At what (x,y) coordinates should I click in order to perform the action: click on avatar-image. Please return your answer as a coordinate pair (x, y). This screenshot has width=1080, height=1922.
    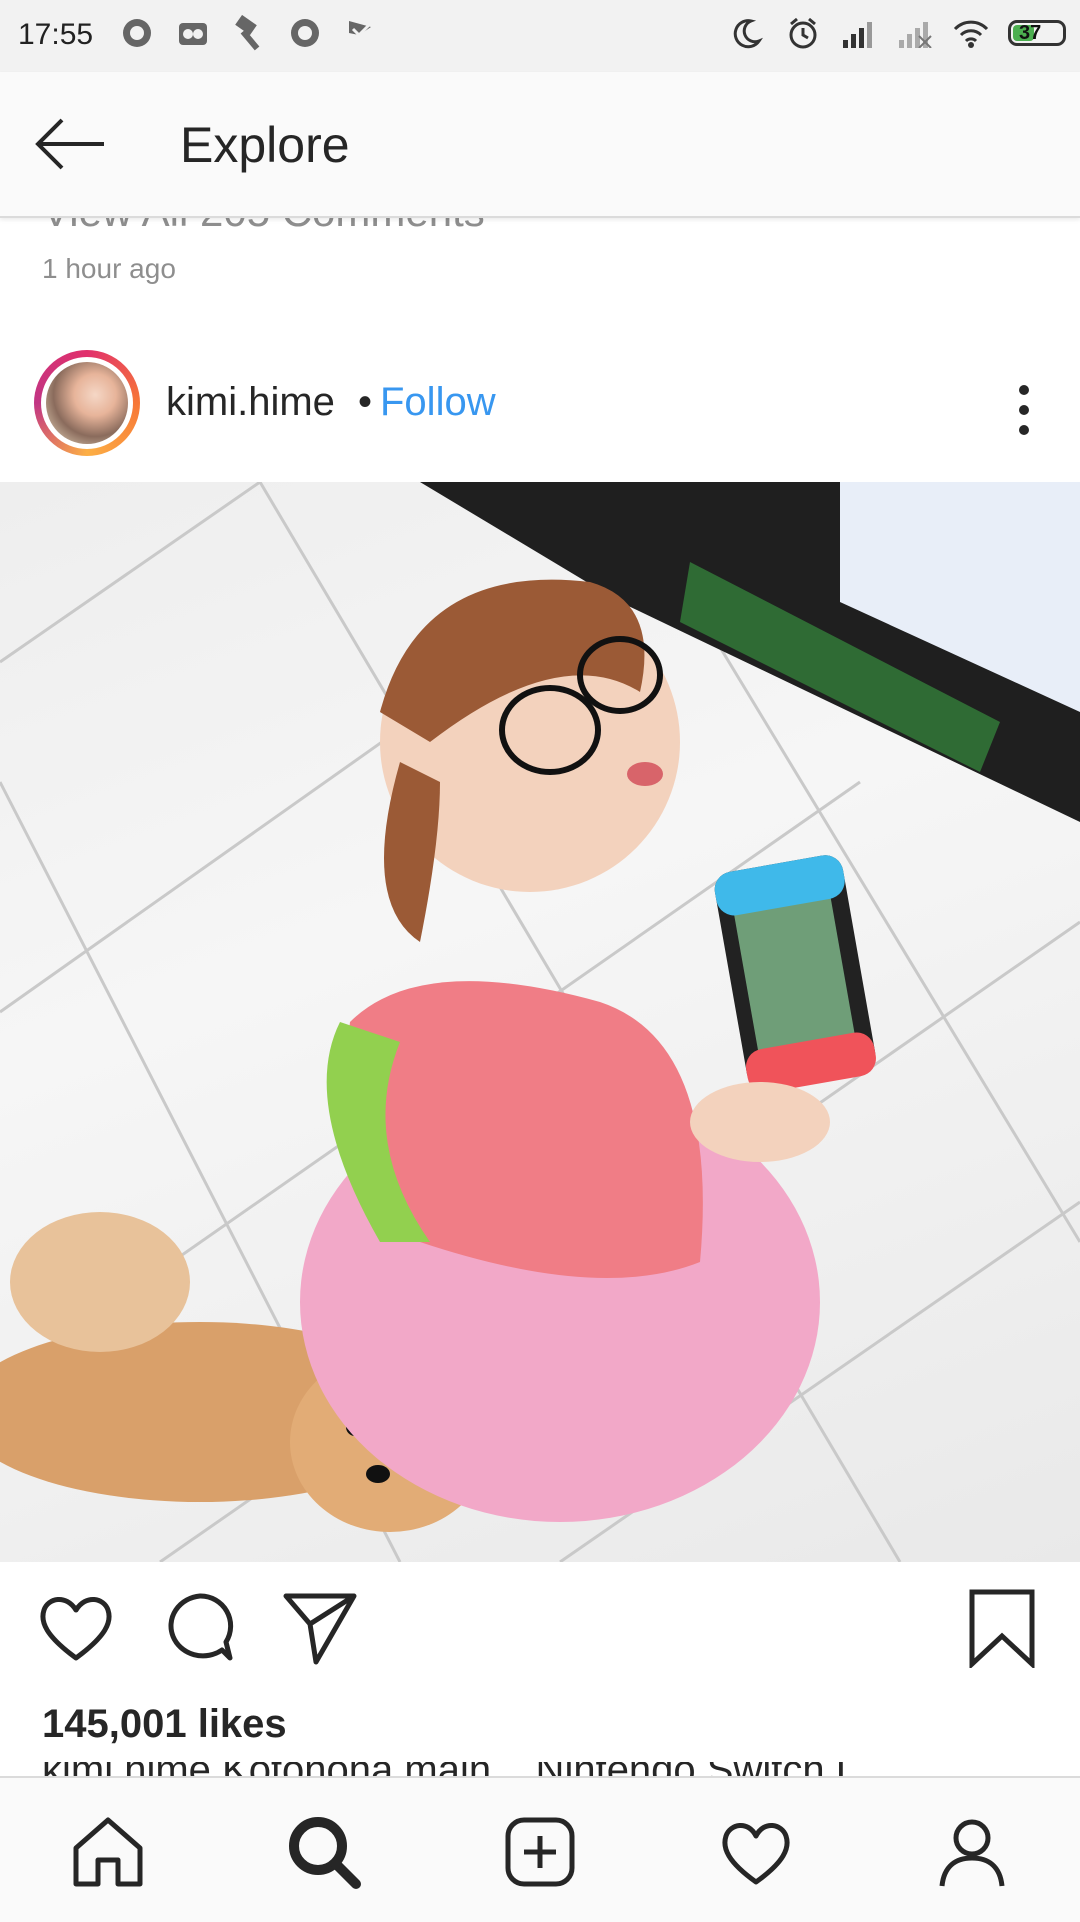
    Looking at the image, I should click on (87, 403).